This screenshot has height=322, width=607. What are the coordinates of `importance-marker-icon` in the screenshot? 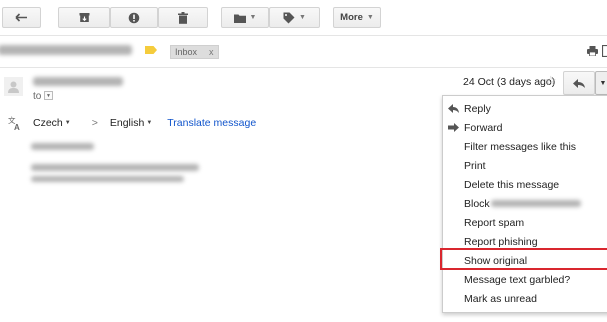 It's located at (151, 50).